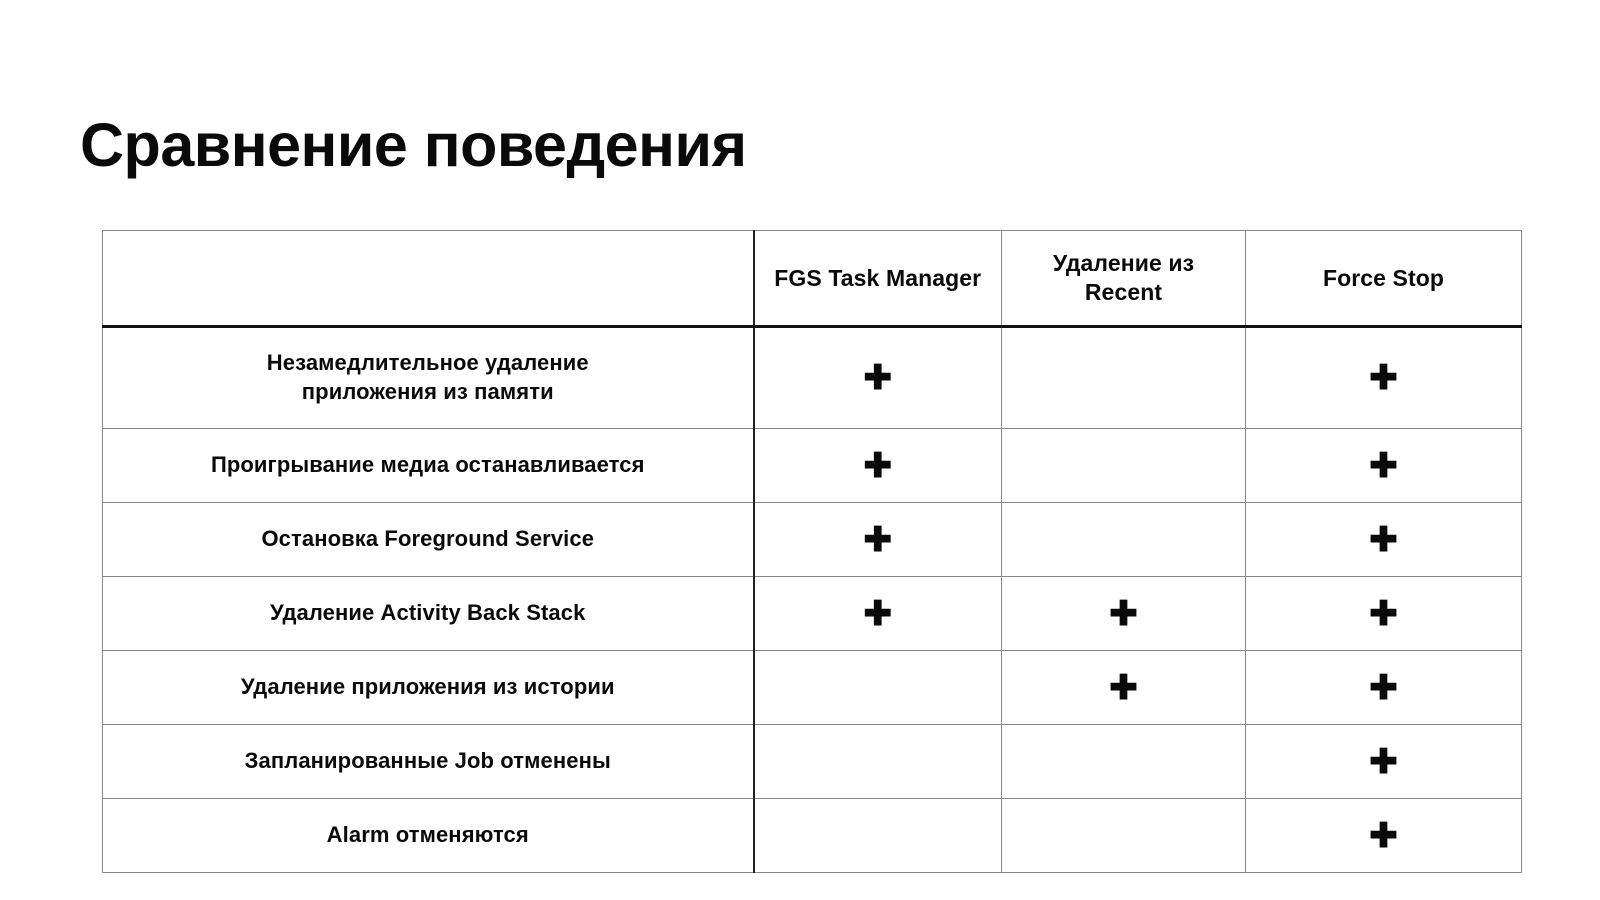 The width and height of the screenshot is (1600, 900). What do you see at coordinates (427, 391) in the screenshot?
I see `row-label-line-2: приложения из памяти` at bounding box center [427, 391].